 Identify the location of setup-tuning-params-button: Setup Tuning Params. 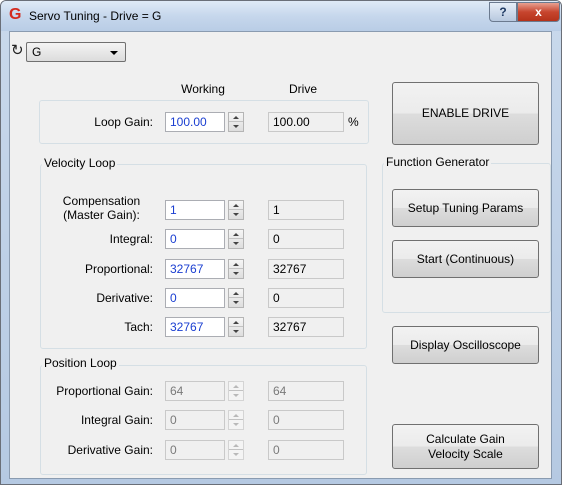
(465, 208).